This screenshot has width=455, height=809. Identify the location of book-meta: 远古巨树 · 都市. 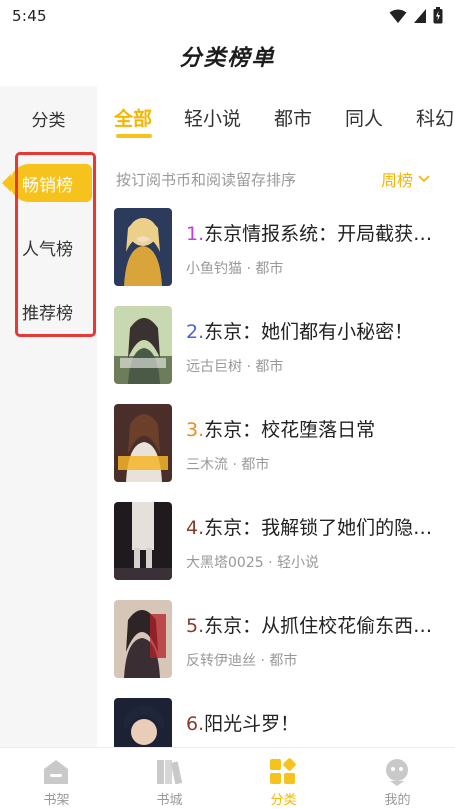
(235, 367).